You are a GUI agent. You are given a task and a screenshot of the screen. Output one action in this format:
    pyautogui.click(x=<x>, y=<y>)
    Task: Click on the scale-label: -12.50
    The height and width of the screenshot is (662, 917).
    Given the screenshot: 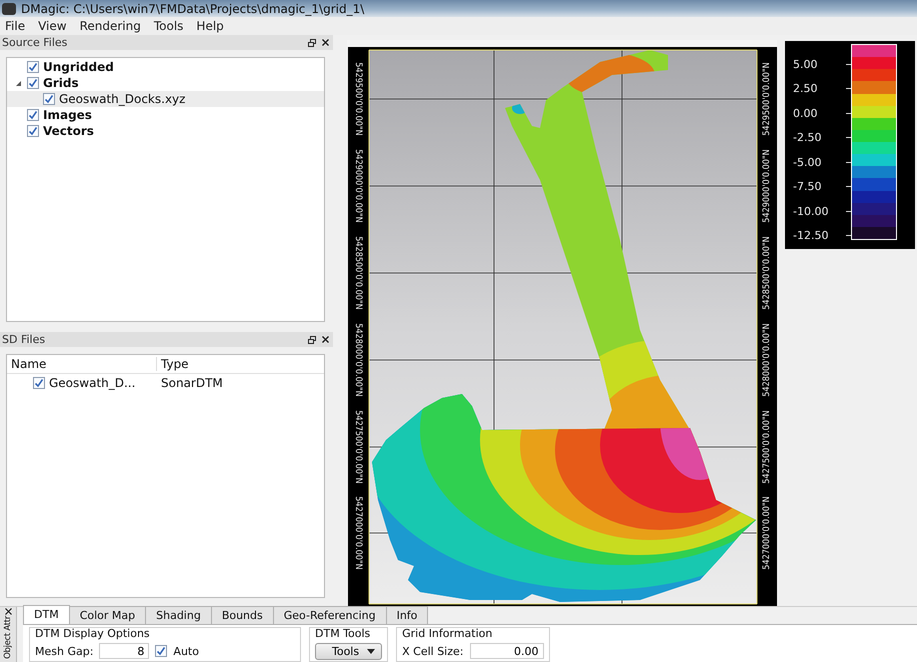 What is the action you would take?
    pyautogui.click(x=810, y=235)
    